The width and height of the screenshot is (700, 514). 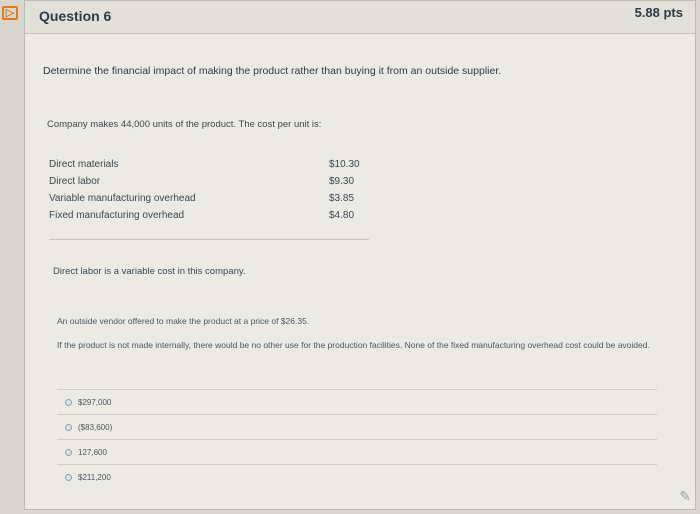 What do you see at coordinates (342, 215) in the screenshot?
I see `cost-value: $4.80` at bounding box center [342, 215].